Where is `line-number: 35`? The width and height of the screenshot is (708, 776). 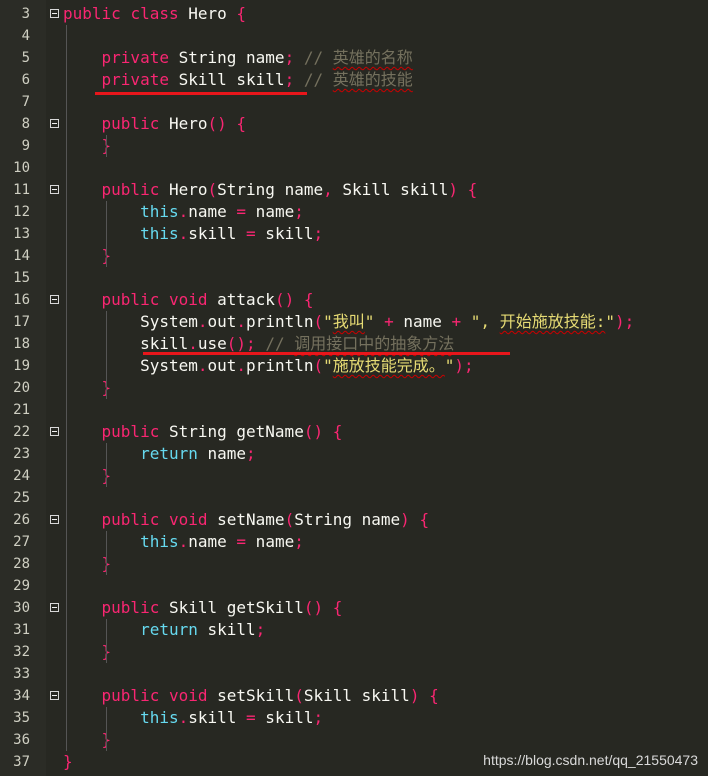
line-number: 35 is located at coordinates (21, 718).